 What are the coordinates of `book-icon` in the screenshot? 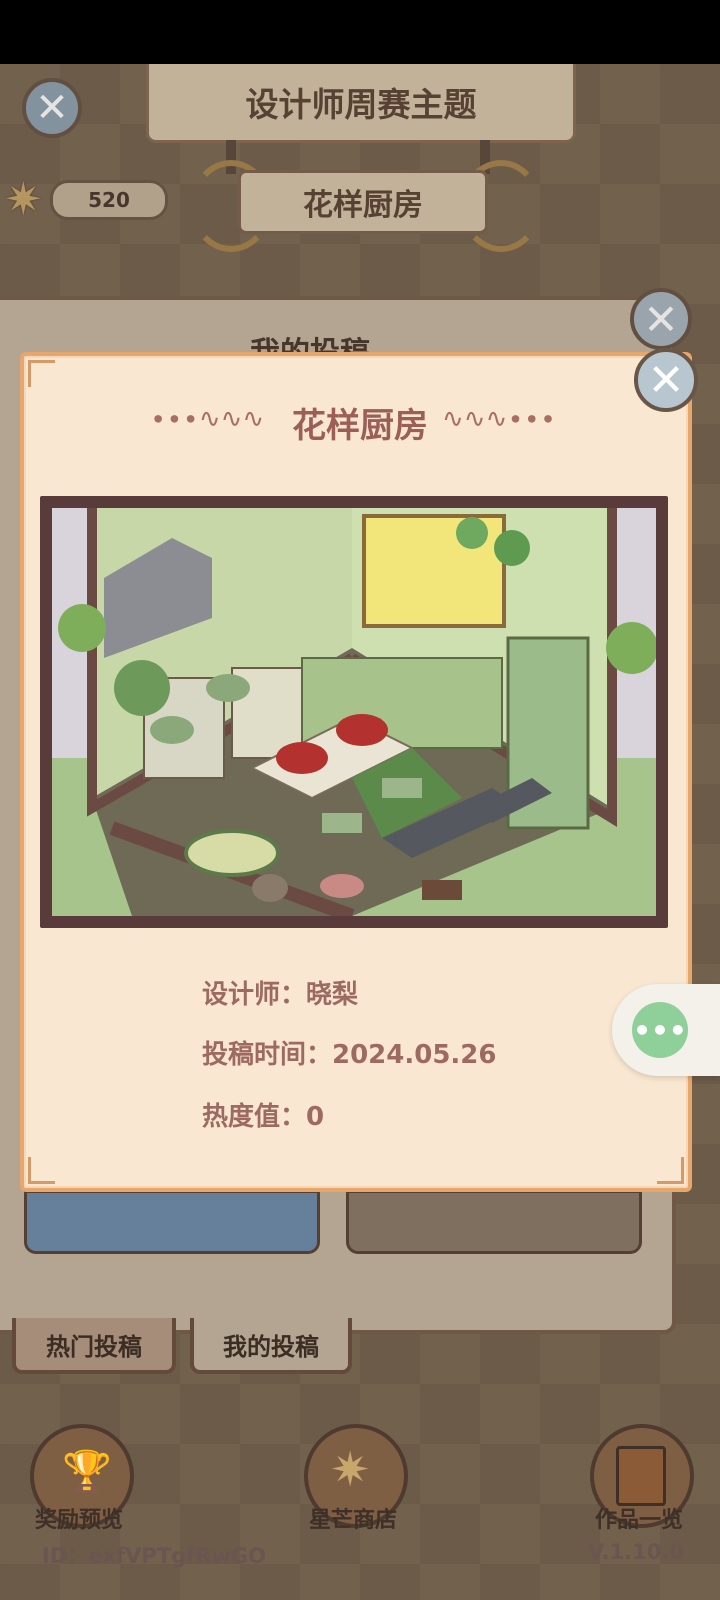 It's located at (641, 1476).